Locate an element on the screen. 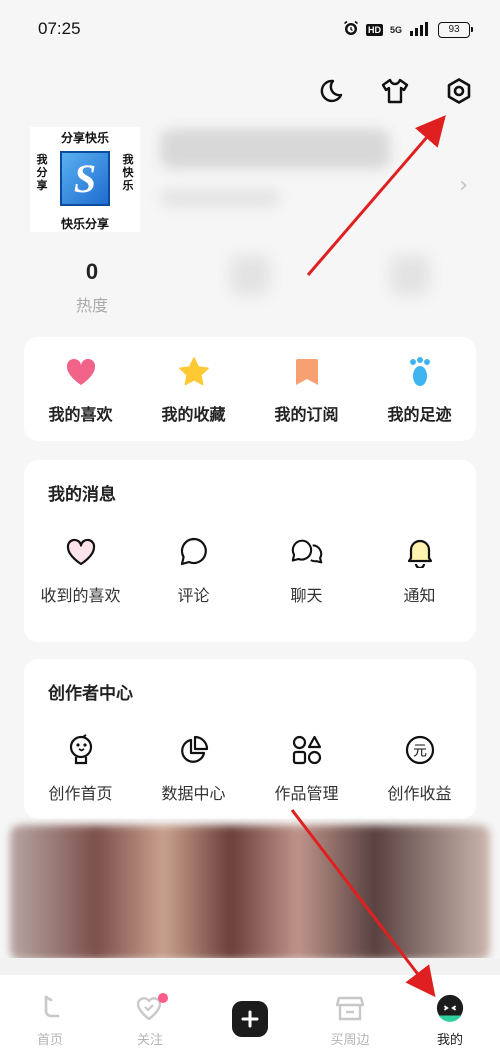  status-bar: 07:25 HD 5G 93 is located at coordinates (250, 30).